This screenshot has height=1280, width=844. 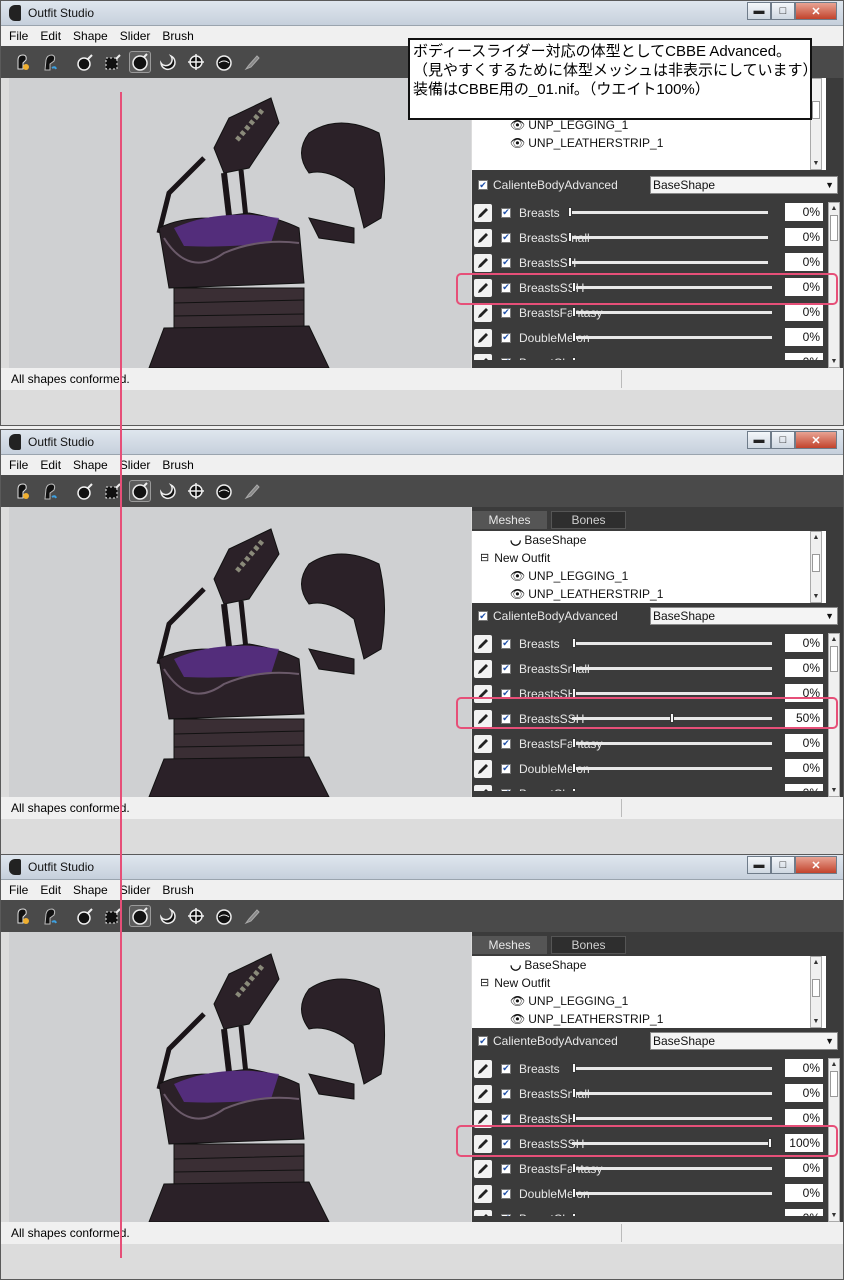 I want to click on tree-item-baseshape: ◡ BaseShape, so click(x=649, y=540).